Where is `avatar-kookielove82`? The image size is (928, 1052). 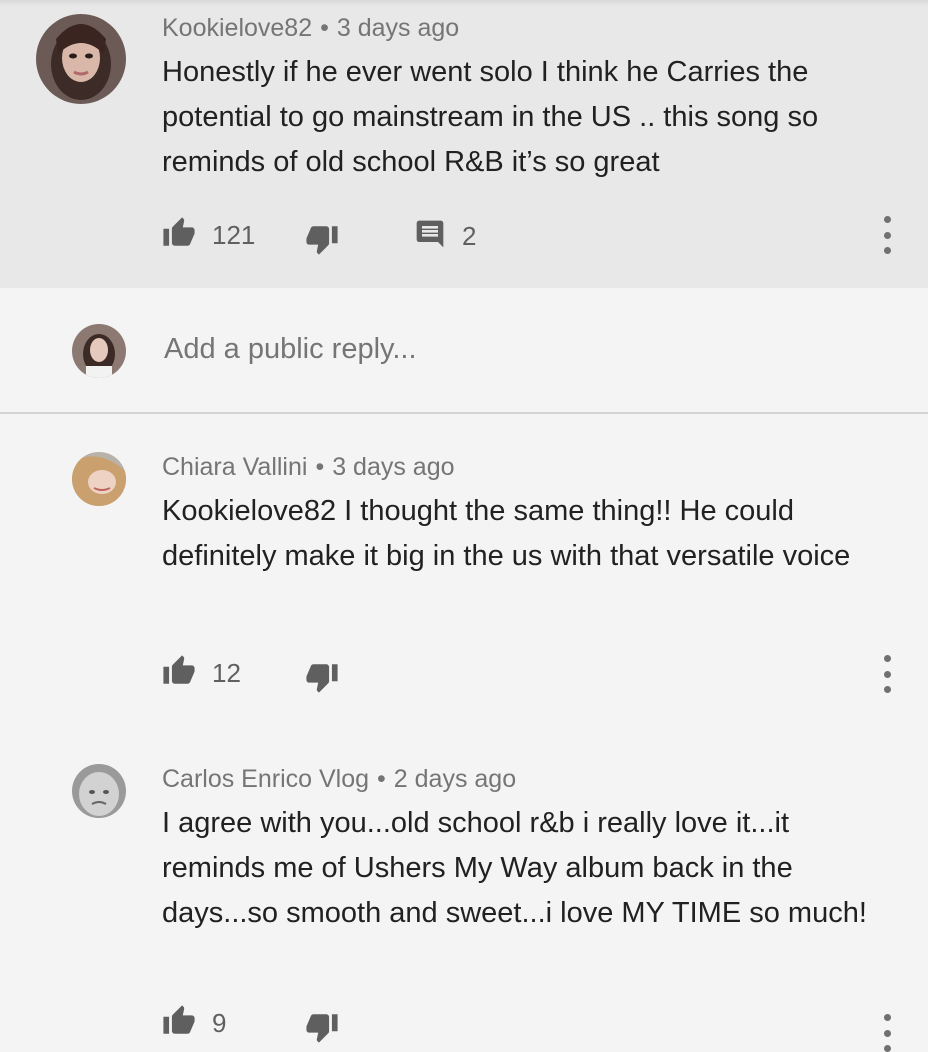 avatar-kookielove82 is located at coordinates (81, 59).